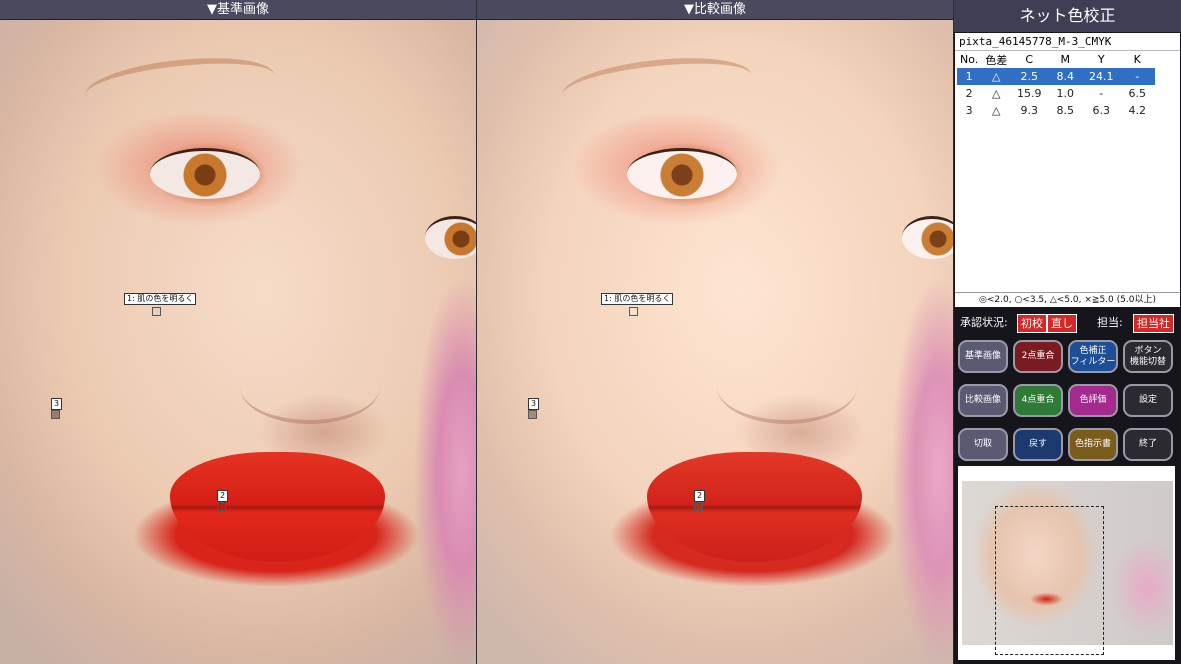 The image size is (1181, 664). Describe the element at coordinates (983, 356) in the screenshot. I see `base-image-button: 基準画像` at that location.